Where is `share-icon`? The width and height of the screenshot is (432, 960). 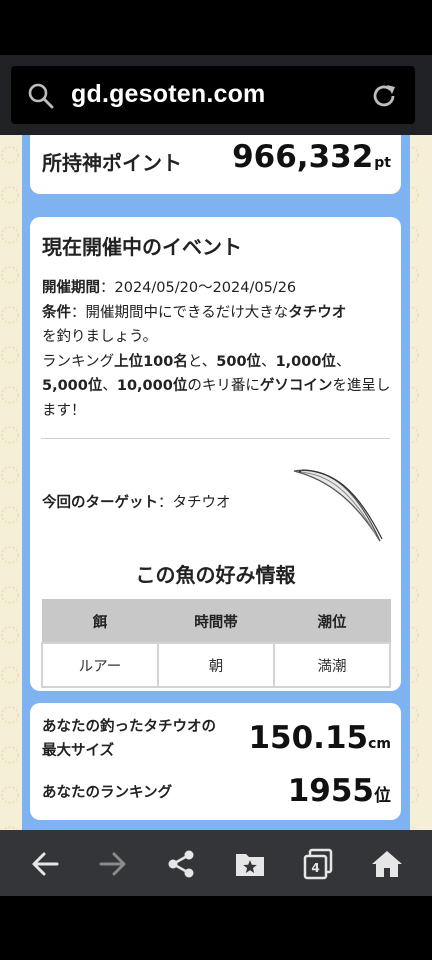
share-icon is located at coordinates (181, 864).